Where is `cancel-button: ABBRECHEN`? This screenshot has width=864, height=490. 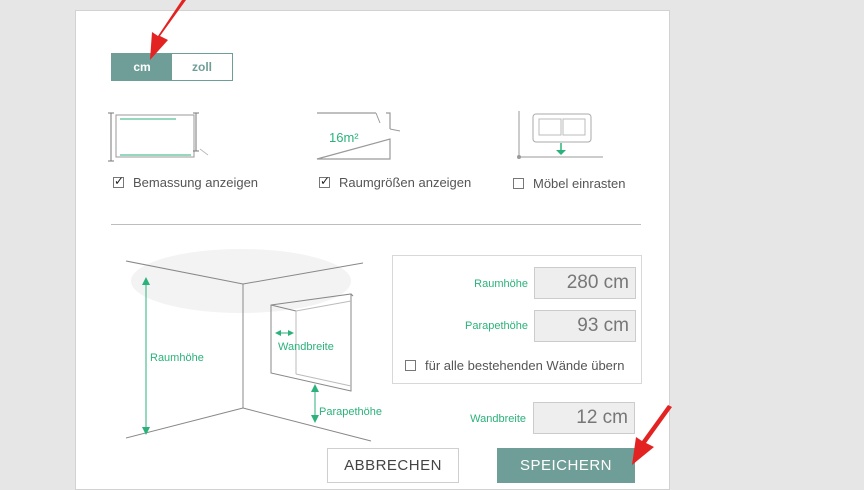 cancel-button: ABBRECHEN is located at coordinates (393, 465).